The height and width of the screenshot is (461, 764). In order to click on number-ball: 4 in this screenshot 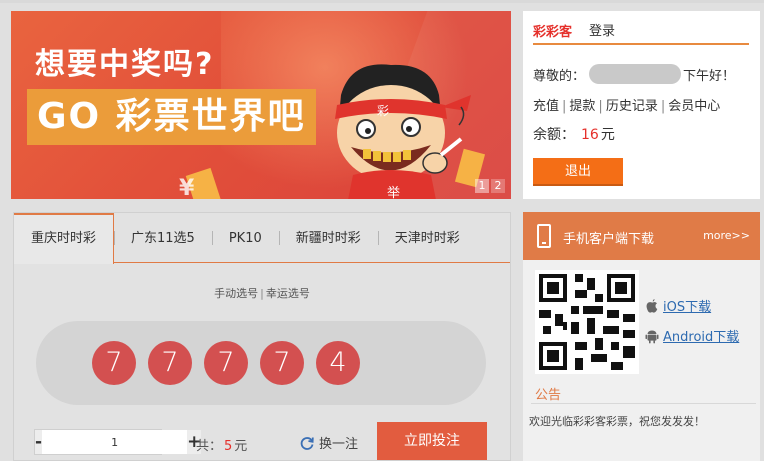, I will do `click(338, 363)`.